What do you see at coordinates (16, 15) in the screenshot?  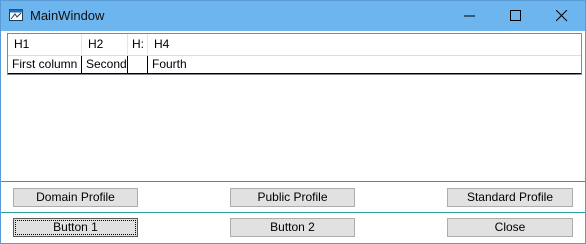 I see `window-app-icon` at bounding box center [16, 15].